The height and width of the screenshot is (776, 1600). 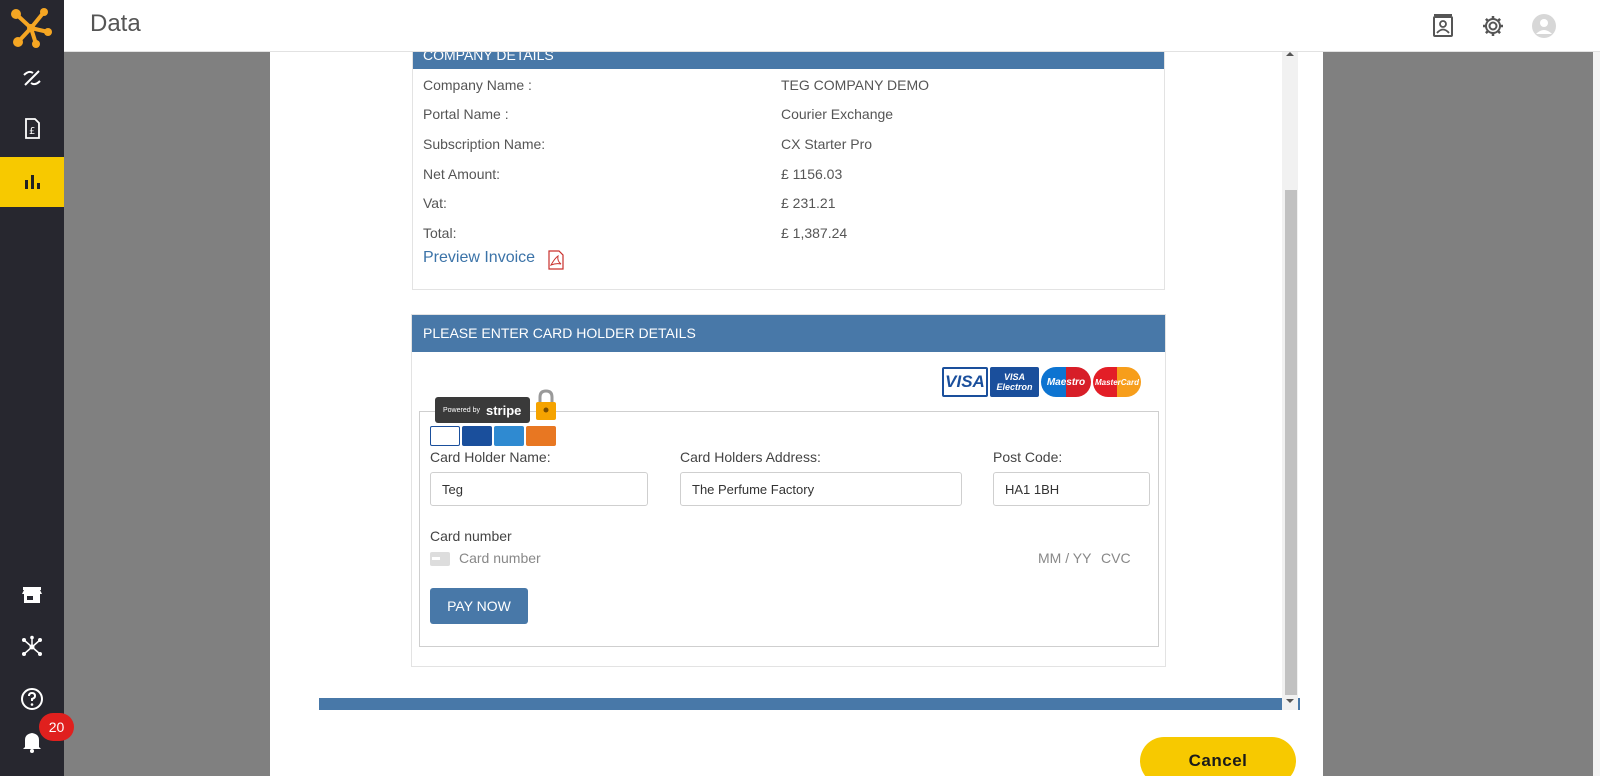 I want to click on scrollbar-thumb, so click(x=1291, y=442).